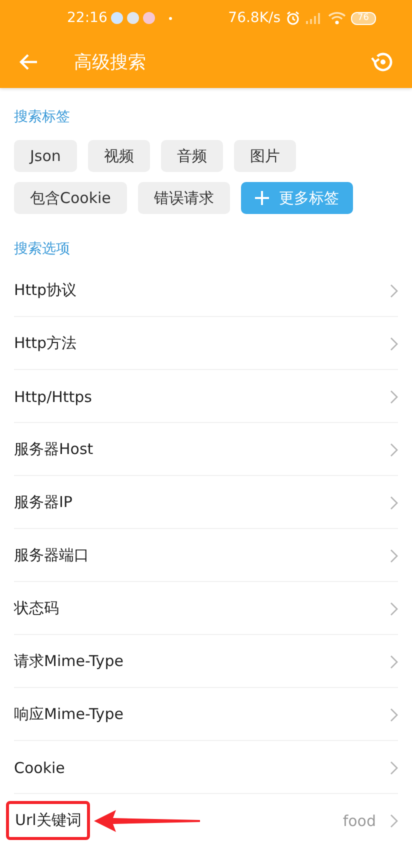 Image resolution: width=412 pixels, height=852 pixels. I want to click on tag-chip: 图片, so click(265, 156).